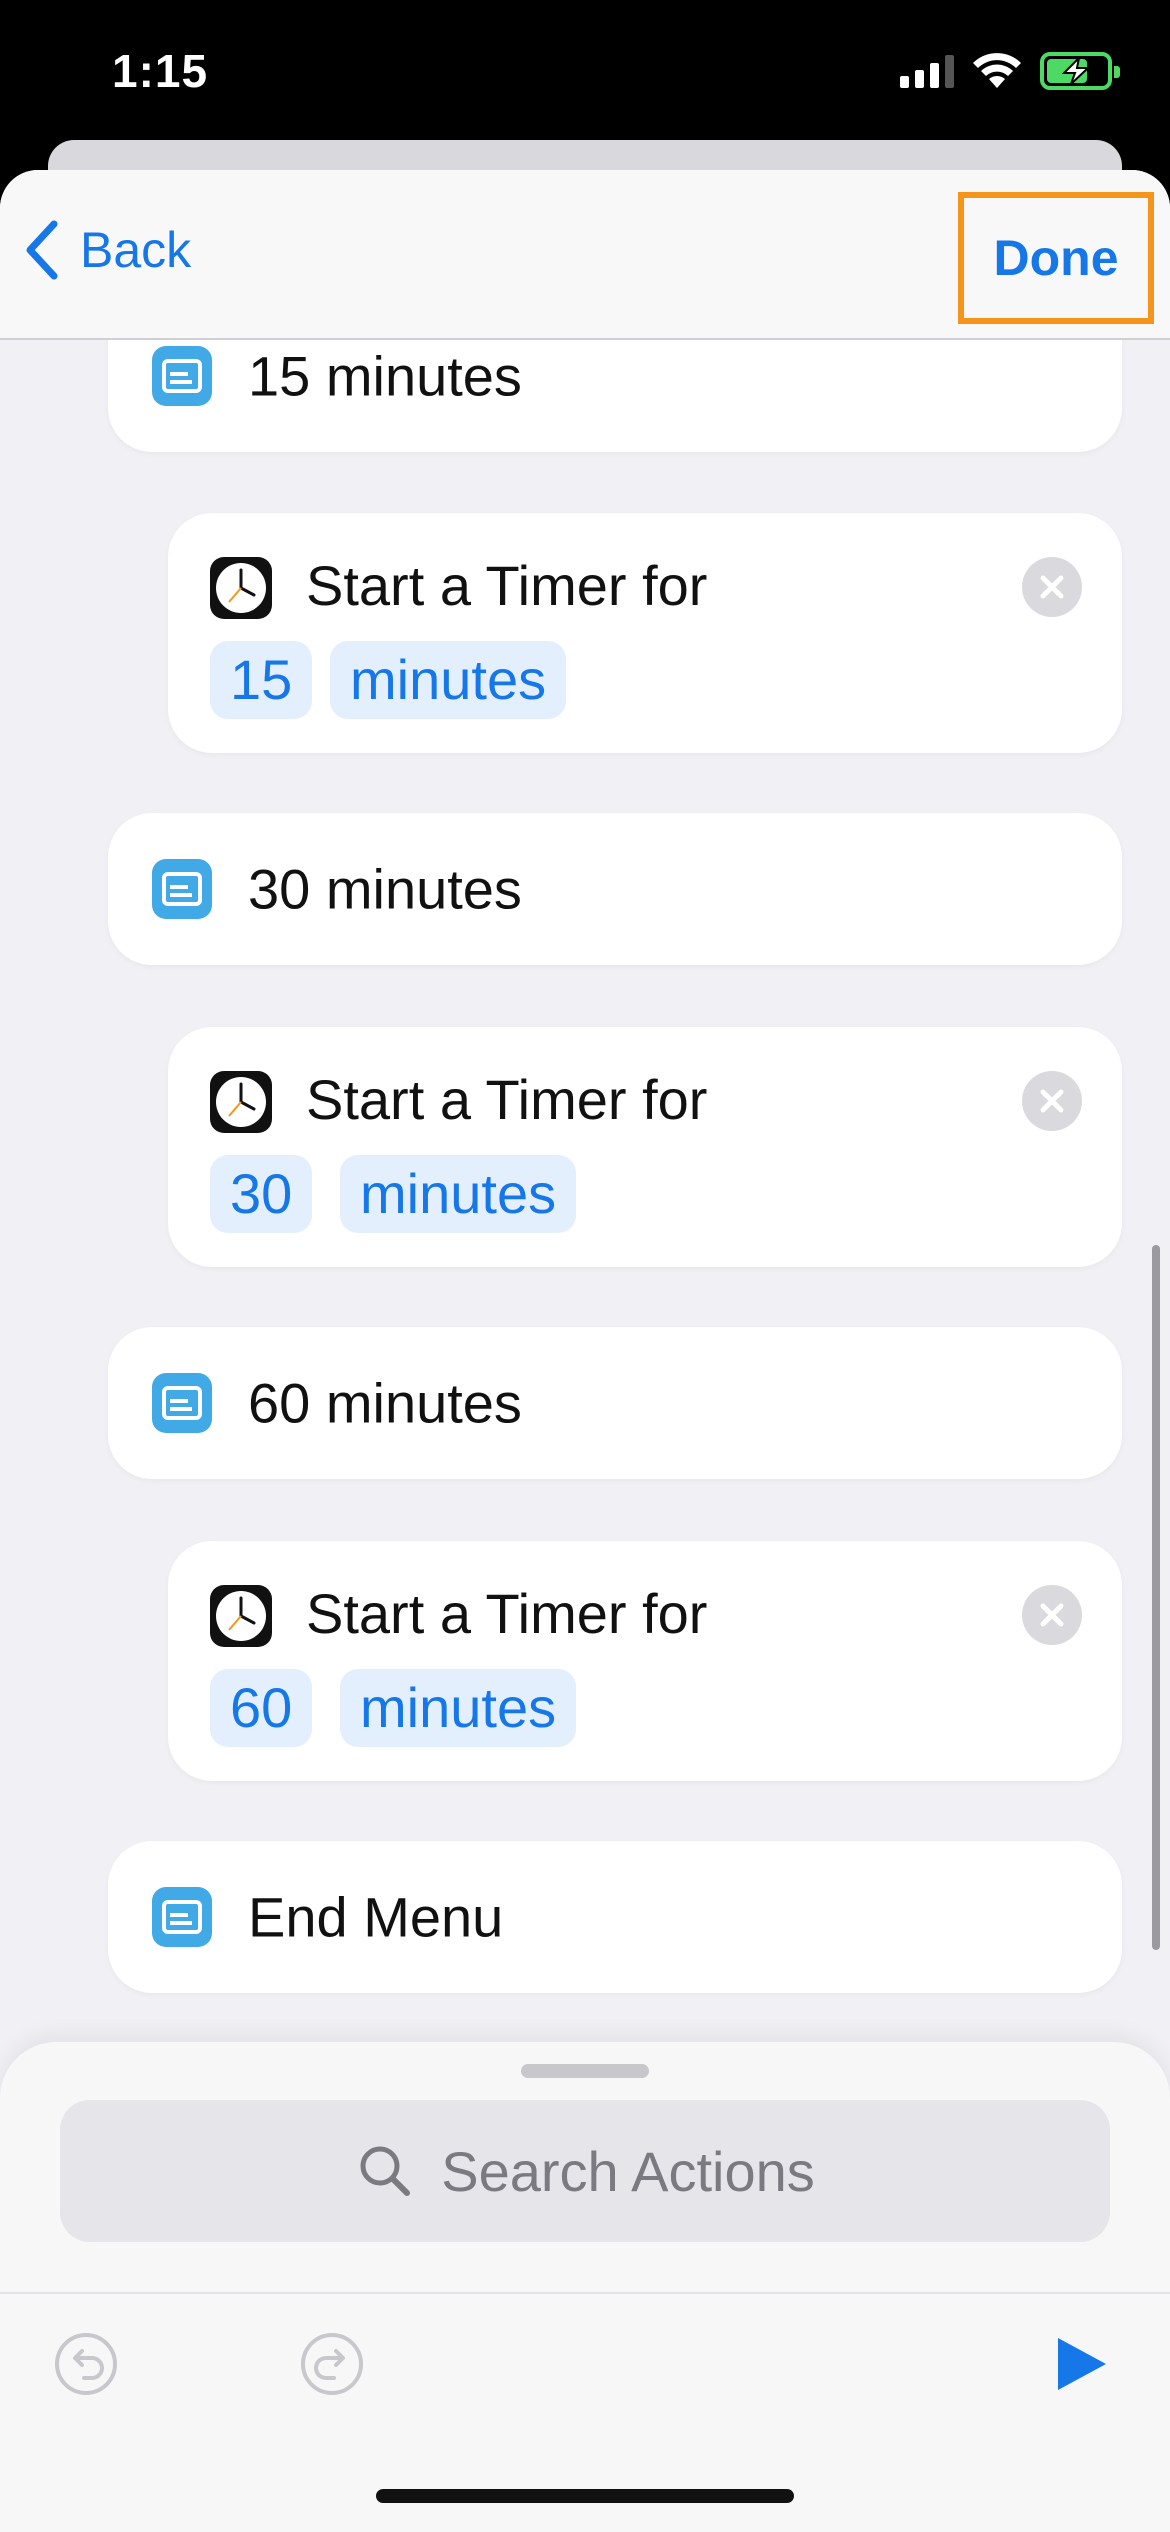  What do you see at coordinates (261, 680) in the screenshot?
I see `timer-amount-token: 15` at bounding box center [261, 680].